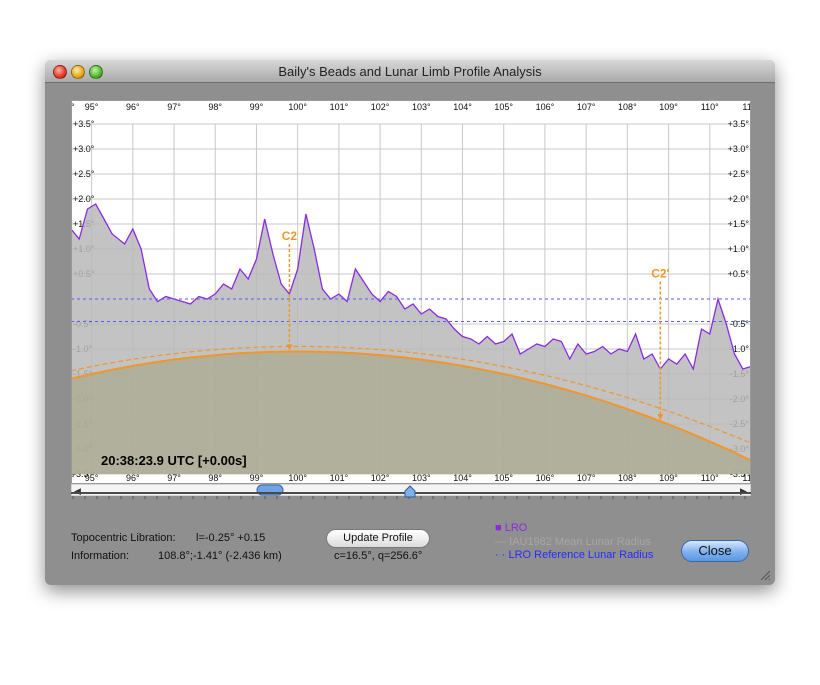 The width and height of the screenshot is (820, 685). Describe the element at coordinates (660, 274) in the screenshot. I see `contact-label: C2'` at that location.